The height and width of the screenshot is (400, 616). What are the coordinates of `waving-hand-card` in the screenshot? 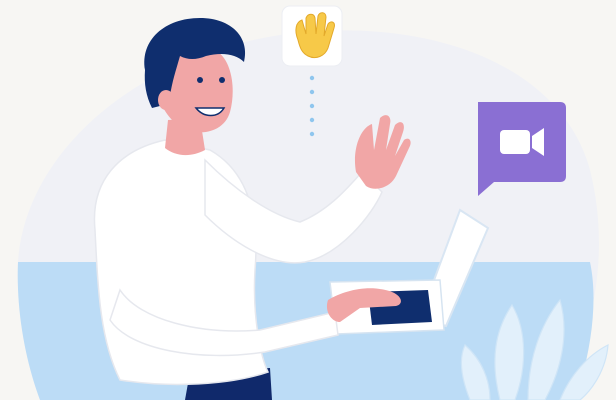 It's located at (312, 36).